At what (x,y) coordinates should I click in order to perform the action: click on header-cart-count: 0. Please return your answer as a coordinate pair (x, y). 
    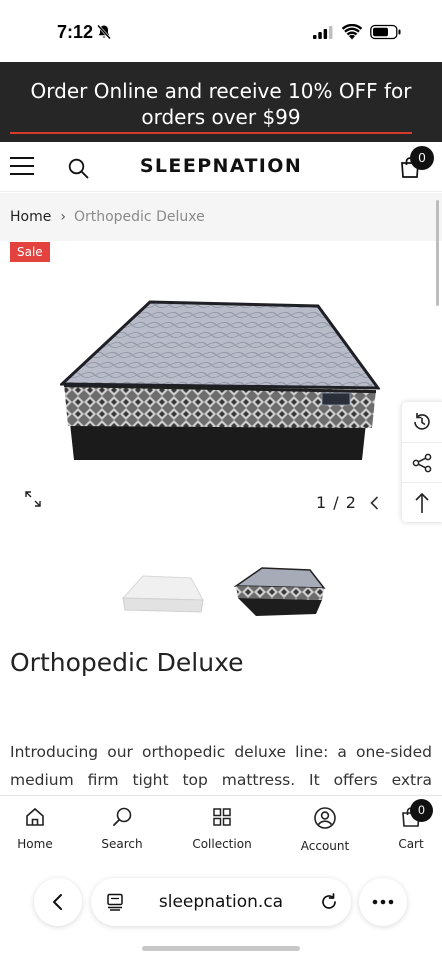
    Looking at the image, I should click on (422, 158).